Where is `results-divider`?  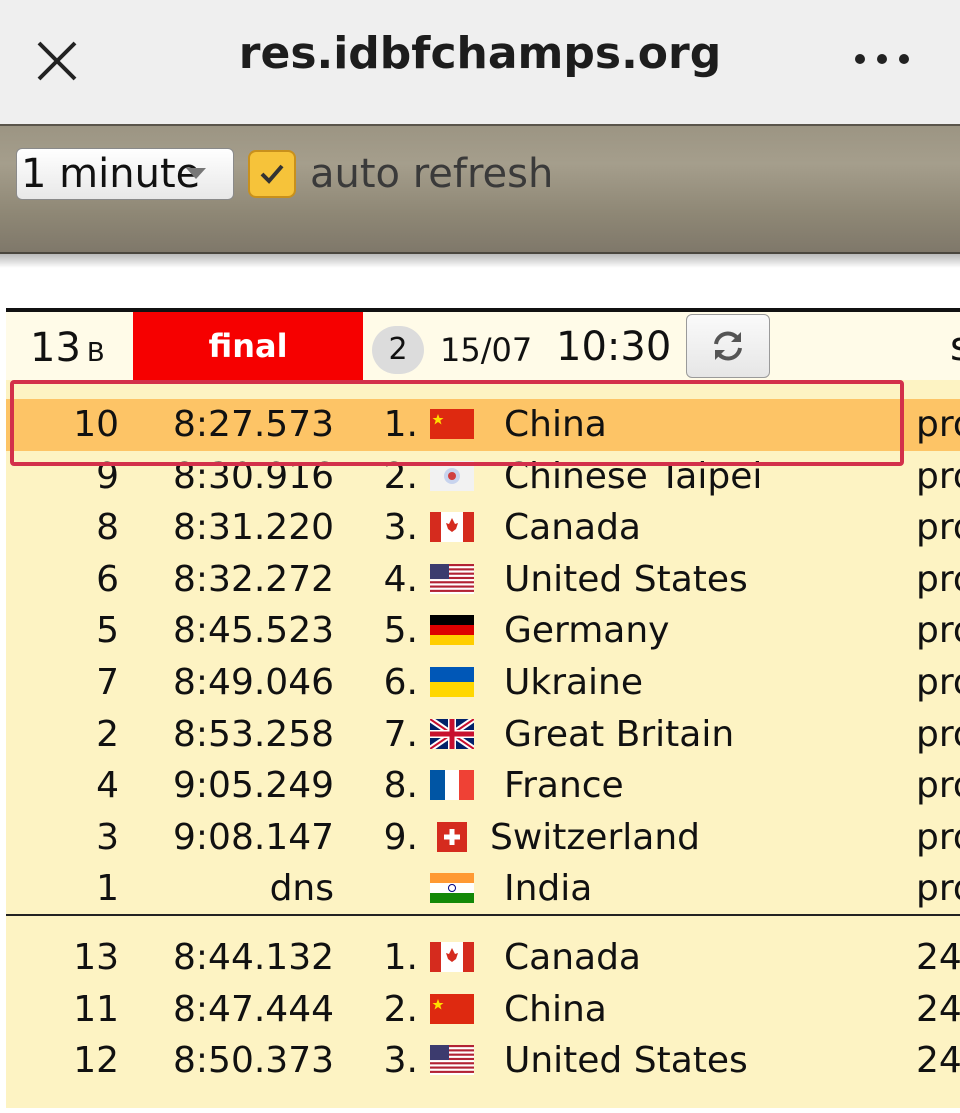 results-divider is located at coordinates (483, 915).